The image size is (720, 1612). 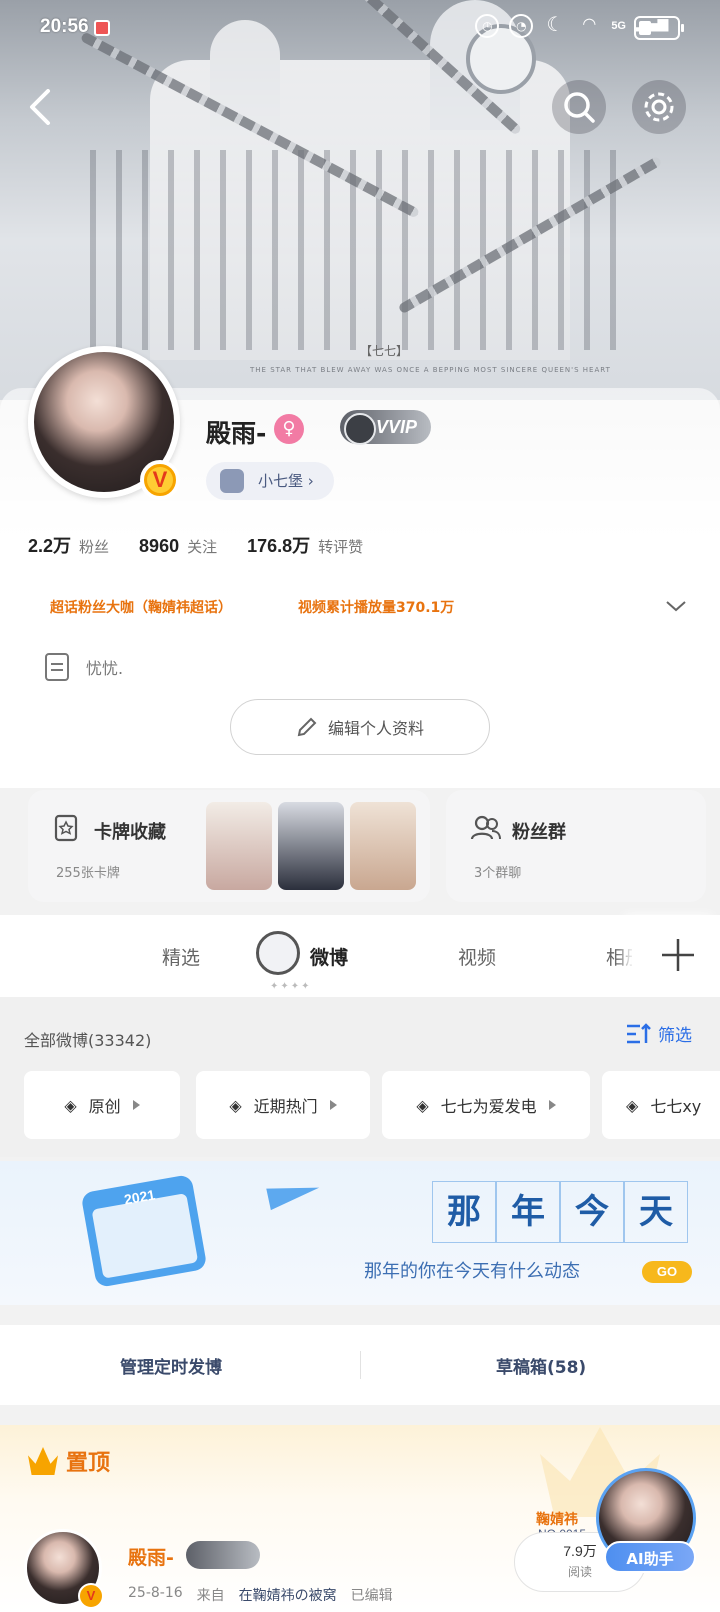 I want to click on chip-label: 近期热门, so click(x=285, y=1106).